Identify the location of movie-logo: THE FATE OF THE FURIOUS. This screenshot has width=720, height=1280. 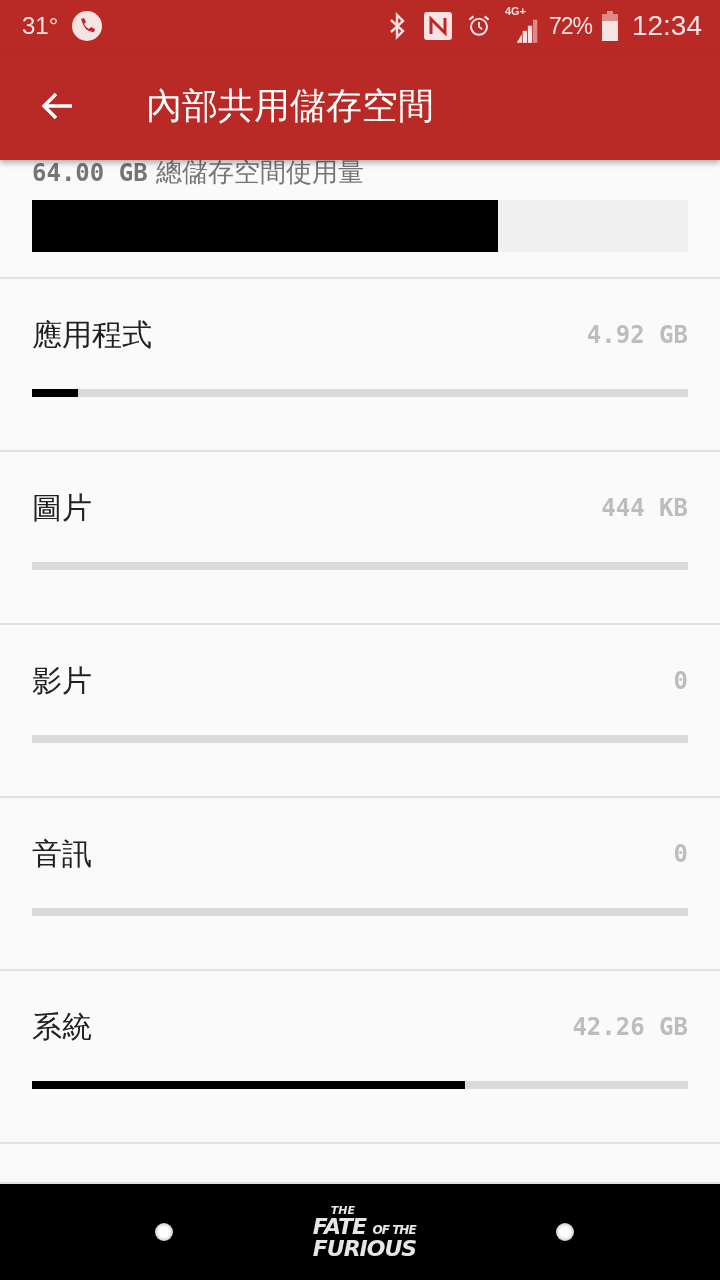
(364, 1232).